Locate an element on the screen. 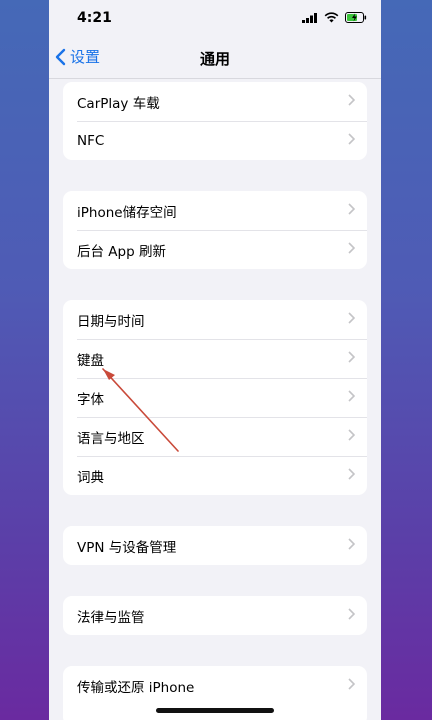 This screenshot has width=432, height=720. settings-group-legal: 法律与监管 is located at coordinates (215, 615).